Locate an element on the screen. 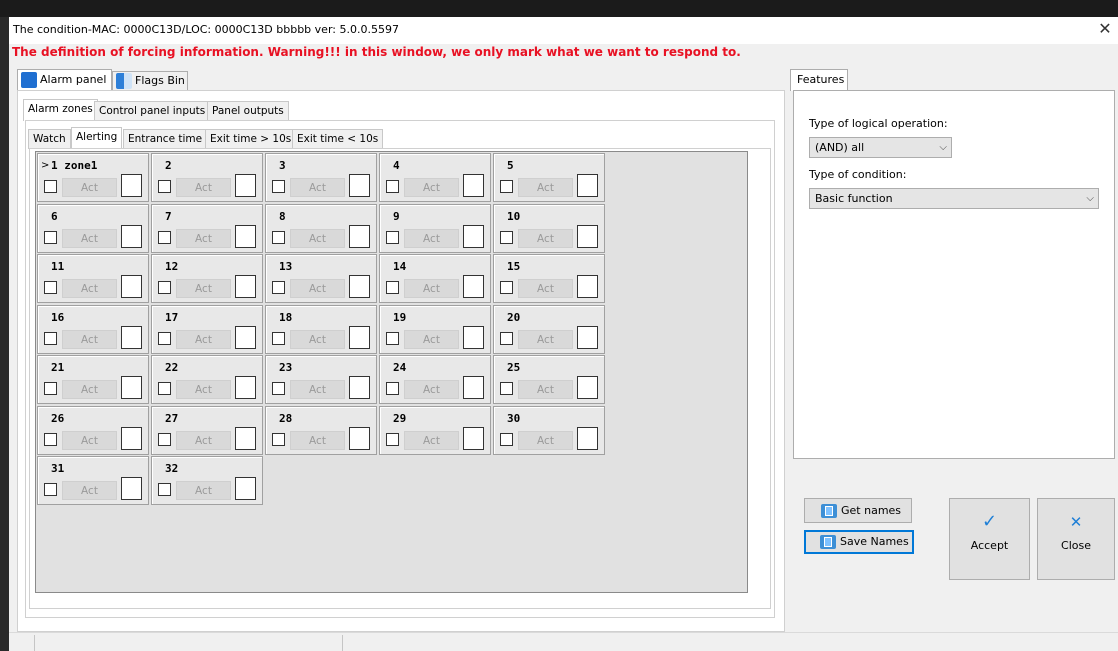  save-names-button: Save Names is located at coordinates (859, 542).